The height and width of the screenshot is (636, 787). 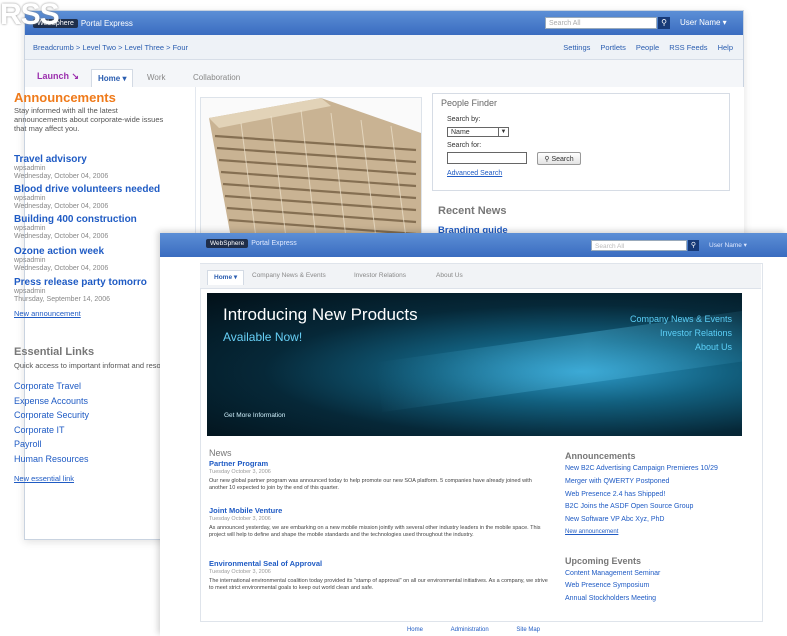 What do you see at coordinates (51, 415) in the screenshot?
I see `essential-link: Corporate Security` at bounding box center [51, 415].